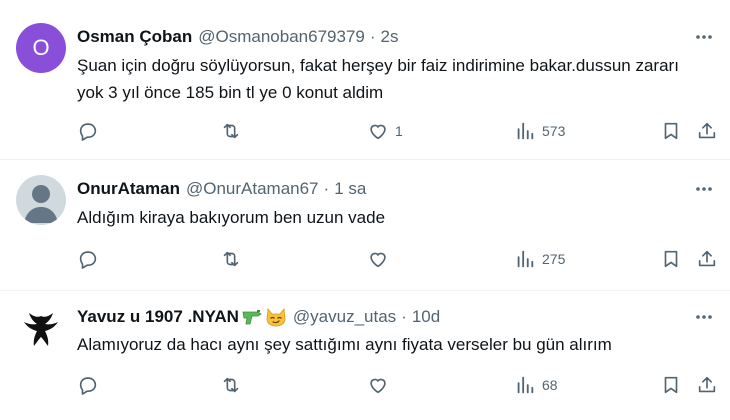 The height and width of the screenshot is (420, 730). Describe the element at coordinates (276, 317) in the screenshot. I see `smirking-cat-icon` at that location.